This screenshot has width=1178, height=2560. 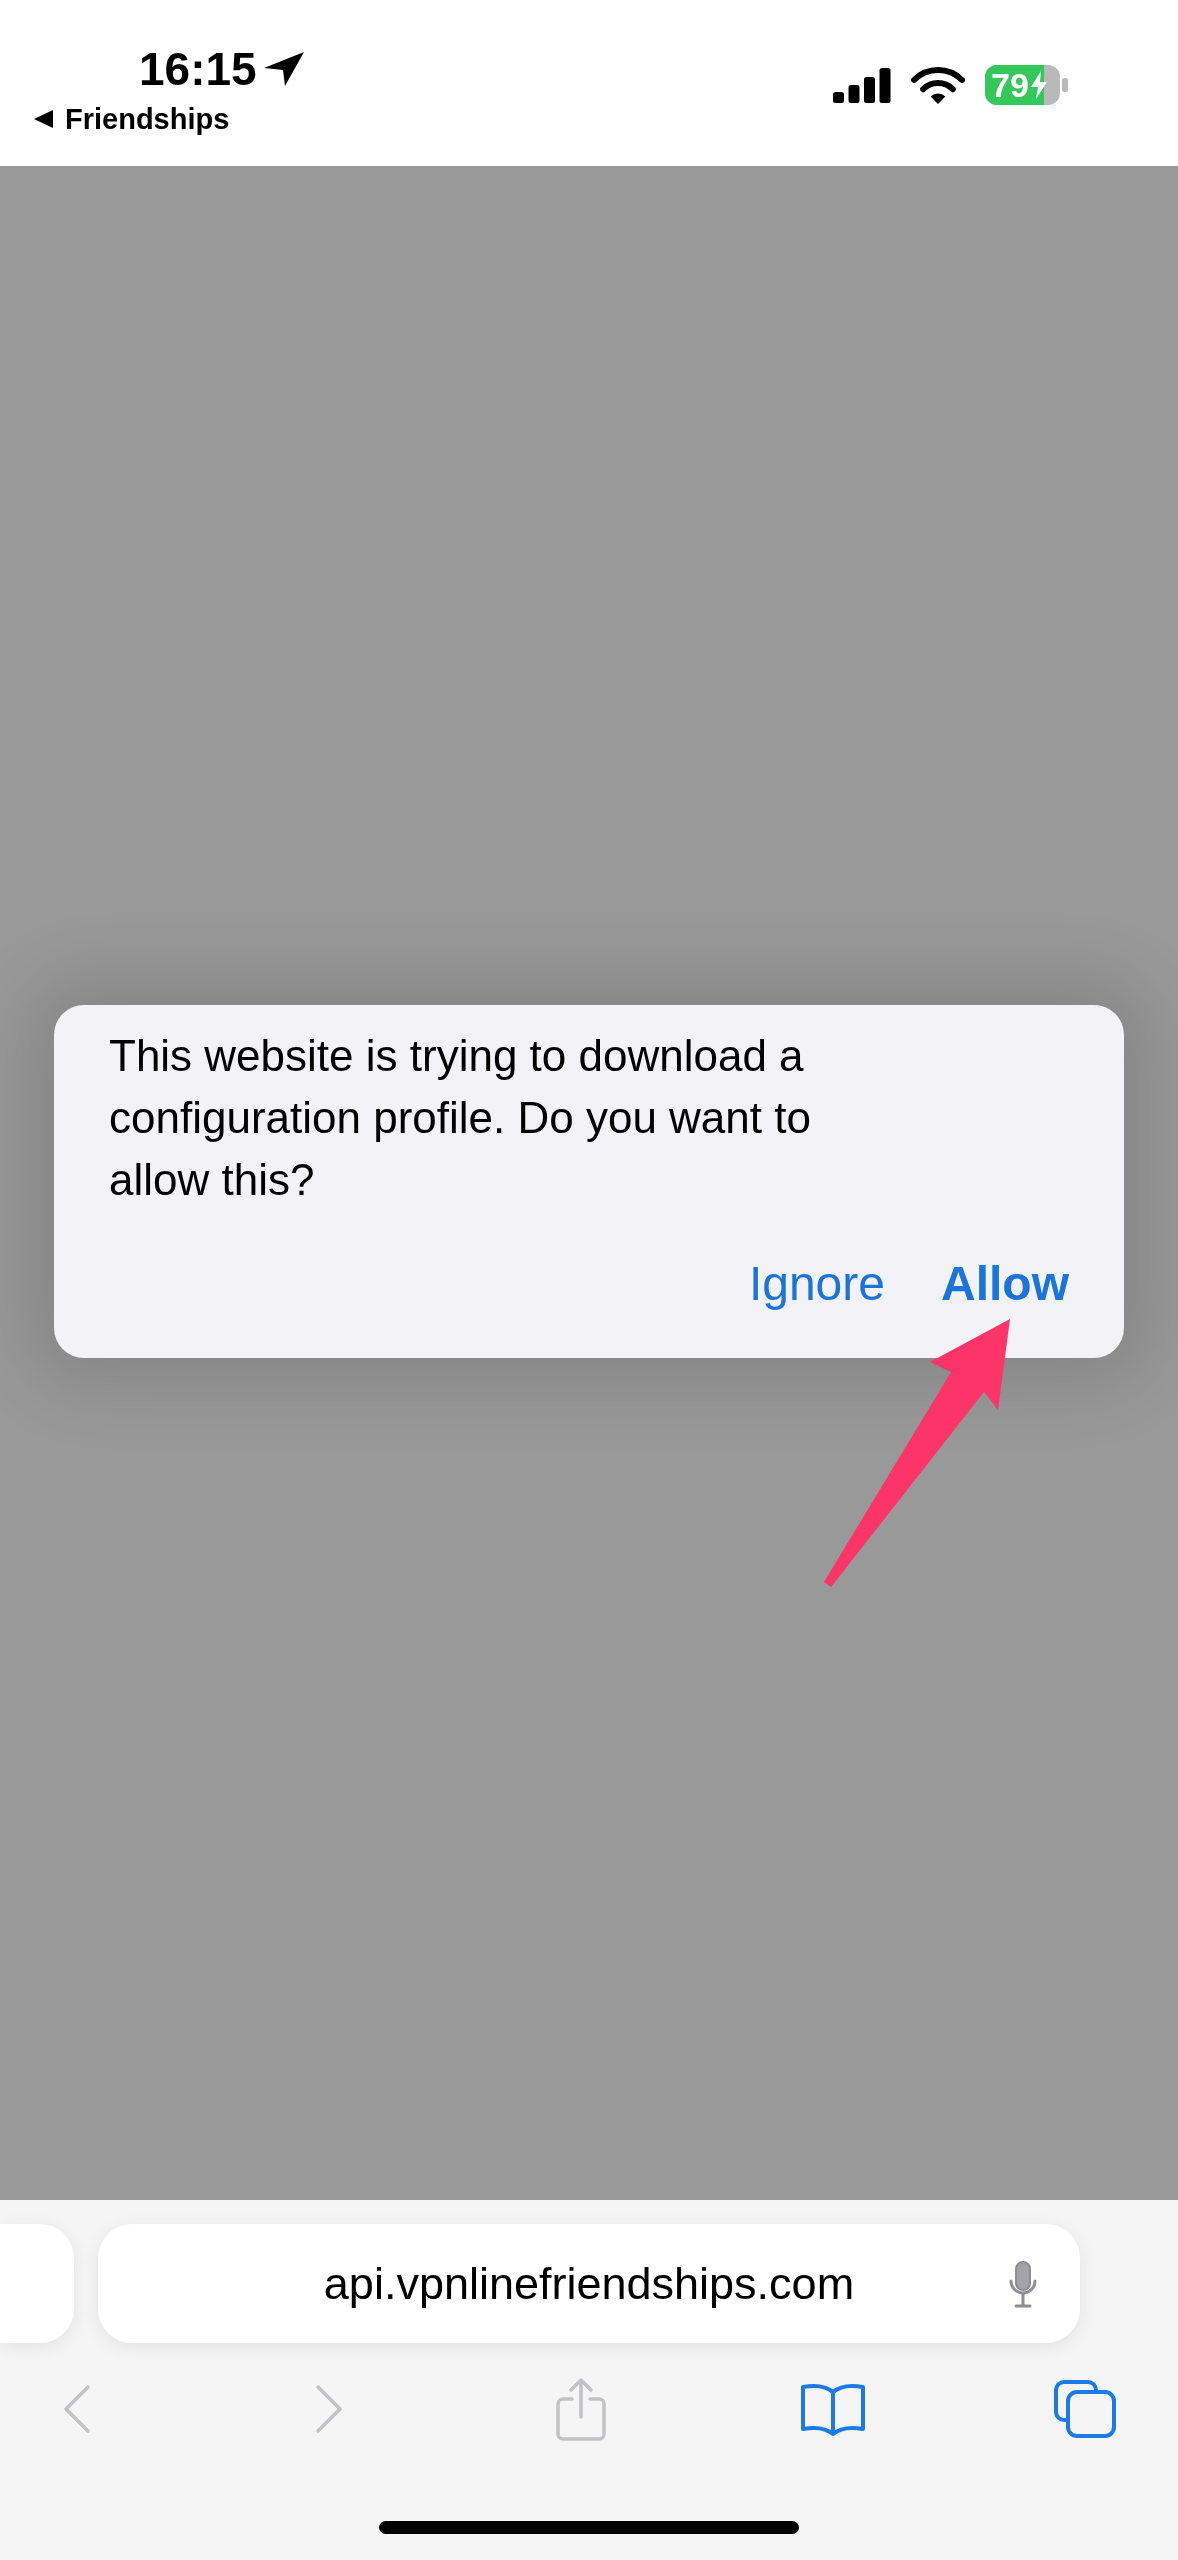 I want to click on charging-bolt-icon, so click(x=1038, y=85).